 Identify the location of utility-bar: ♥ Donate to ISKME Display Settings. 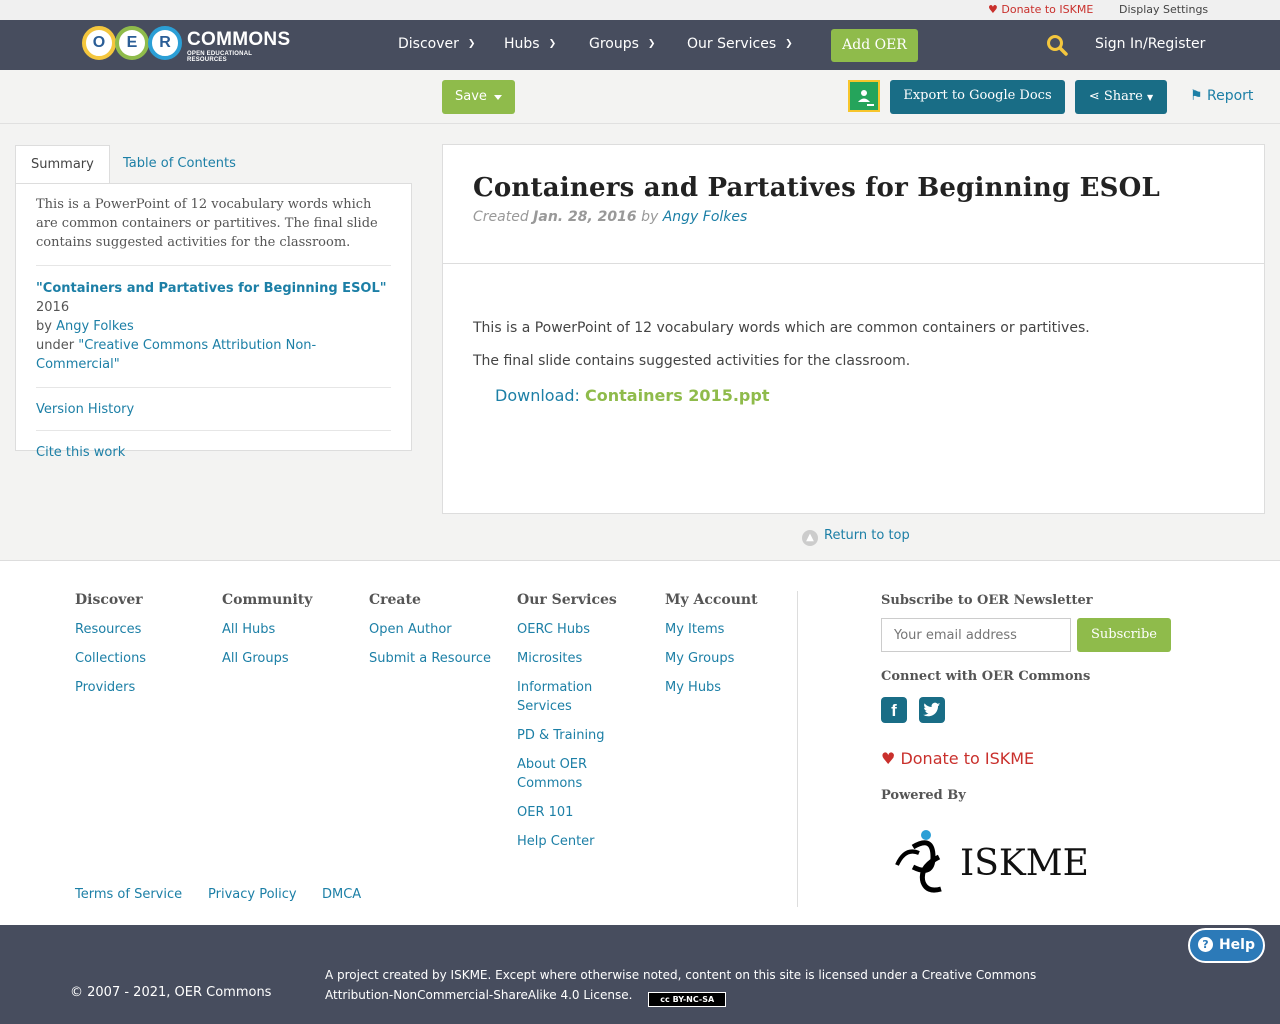
(640, 10).